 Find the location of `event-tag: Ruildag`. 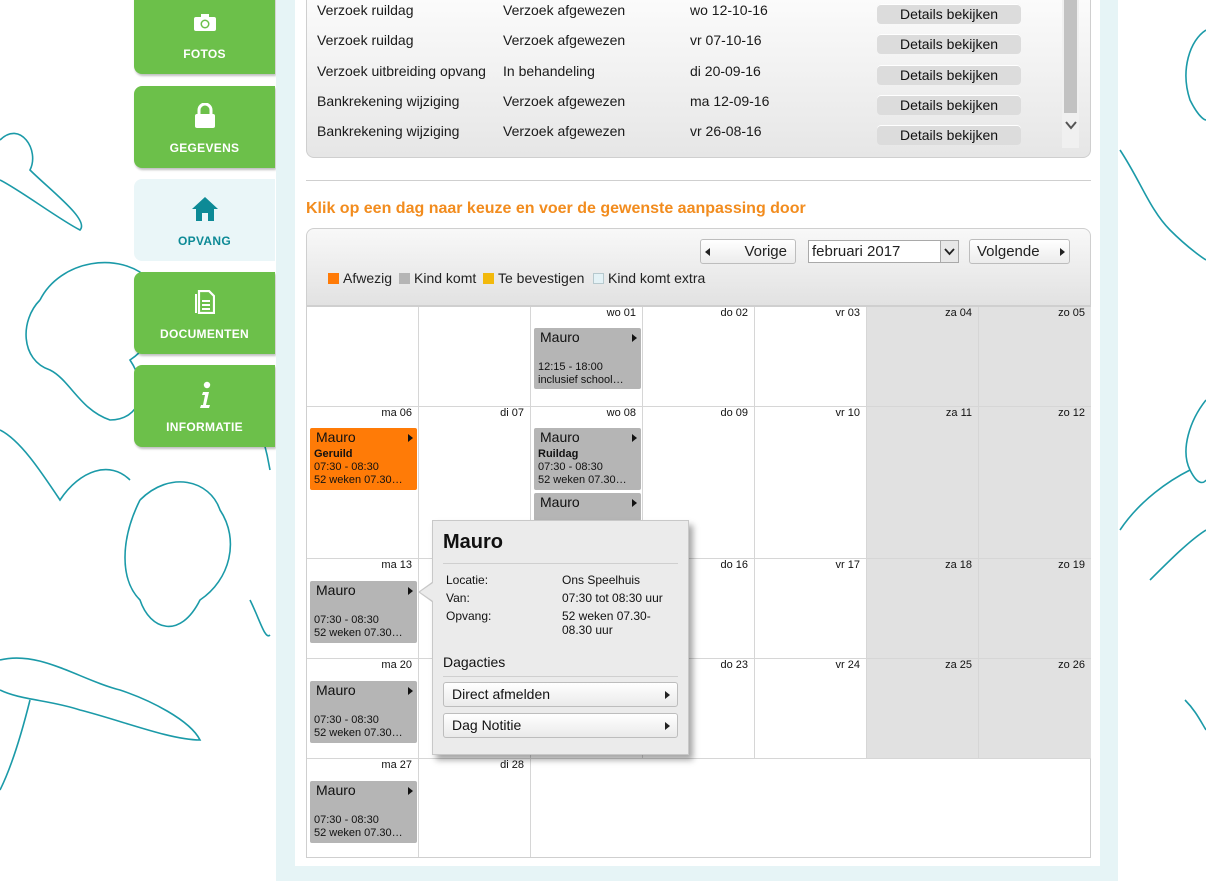

event-tag: Ruildag is located at coordinates (558, 454).